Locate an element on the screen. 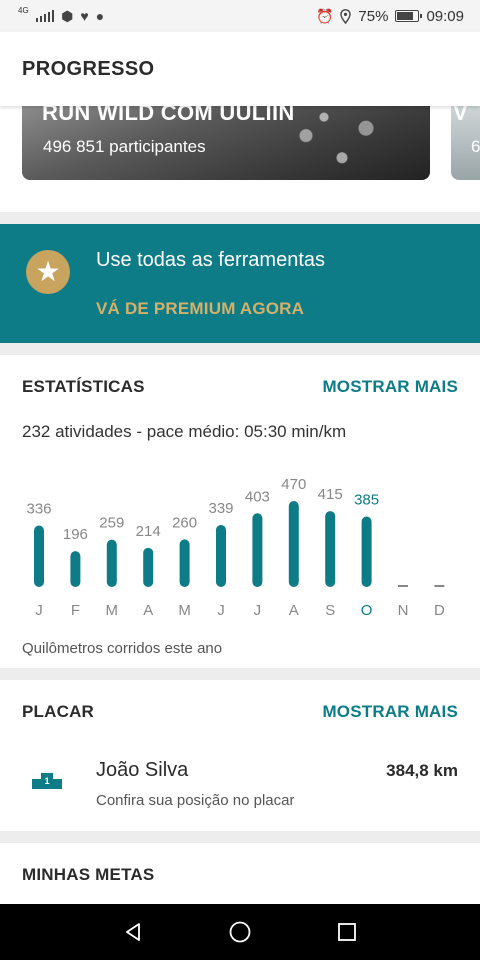 The image size is (480, 960). leaderboard-header: PLACAR MOSTRAR MAIS is located at coordinates (240, 712).